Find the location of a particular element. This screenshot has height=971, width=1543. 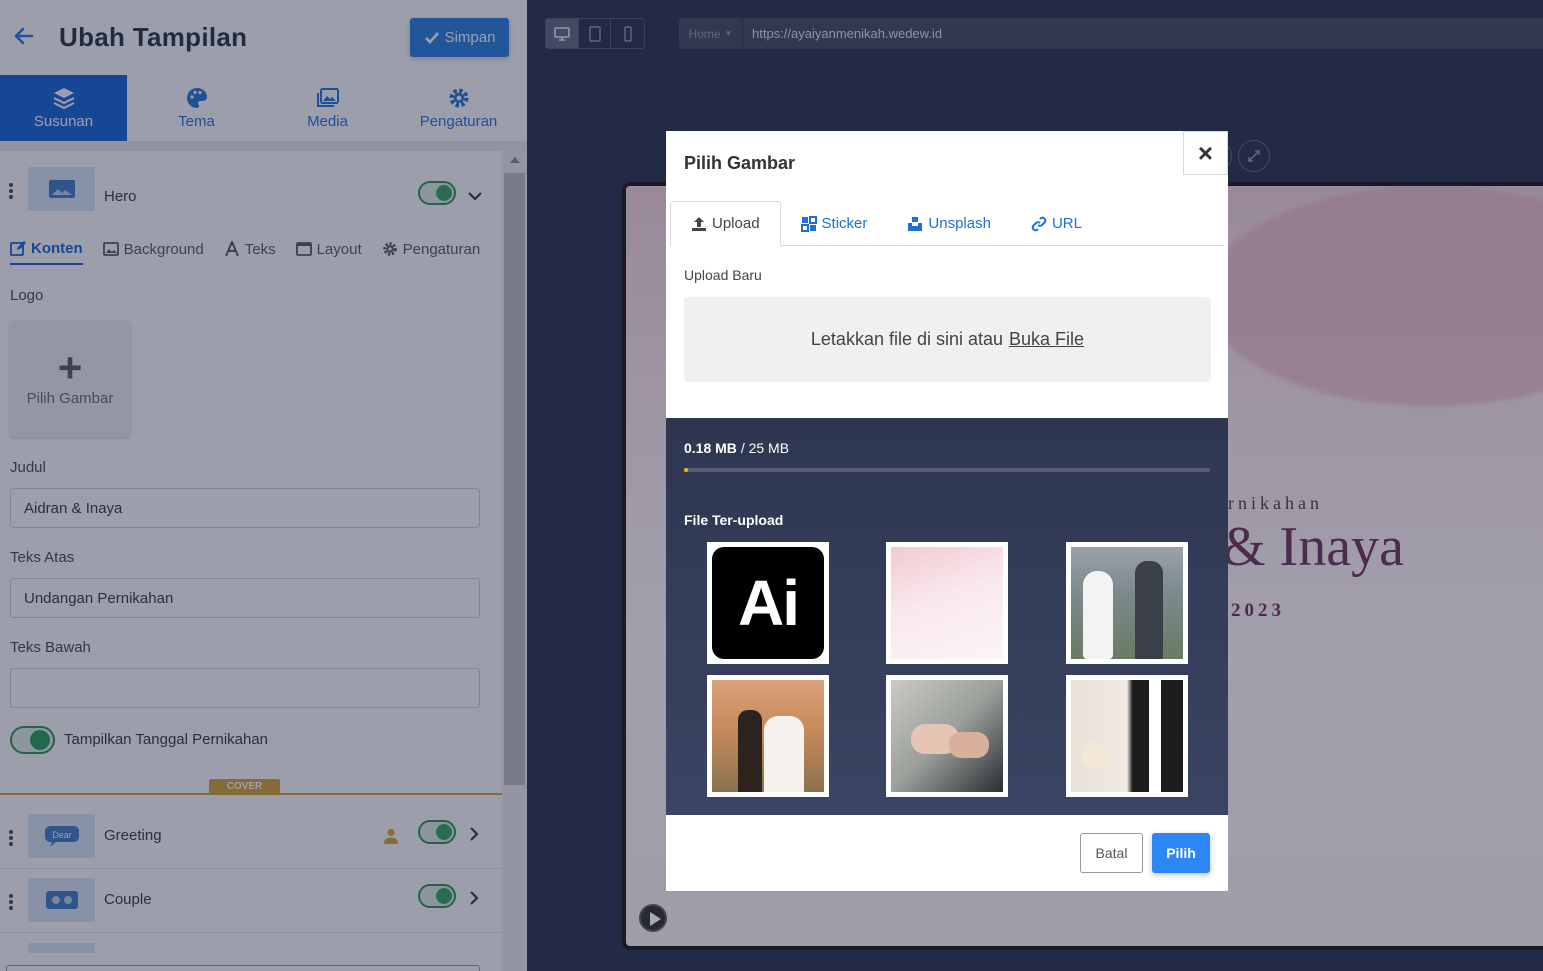

modal-footer: Batal Pilih is located at coordinates (947, 853).